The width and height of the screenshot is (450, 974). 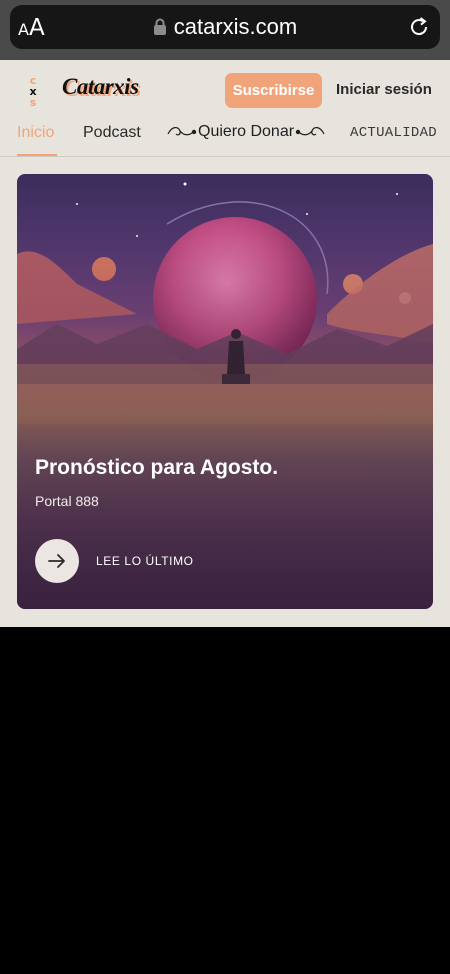 I want to click on address-bar: AA catarxis.com, so click(x=225, y=27).